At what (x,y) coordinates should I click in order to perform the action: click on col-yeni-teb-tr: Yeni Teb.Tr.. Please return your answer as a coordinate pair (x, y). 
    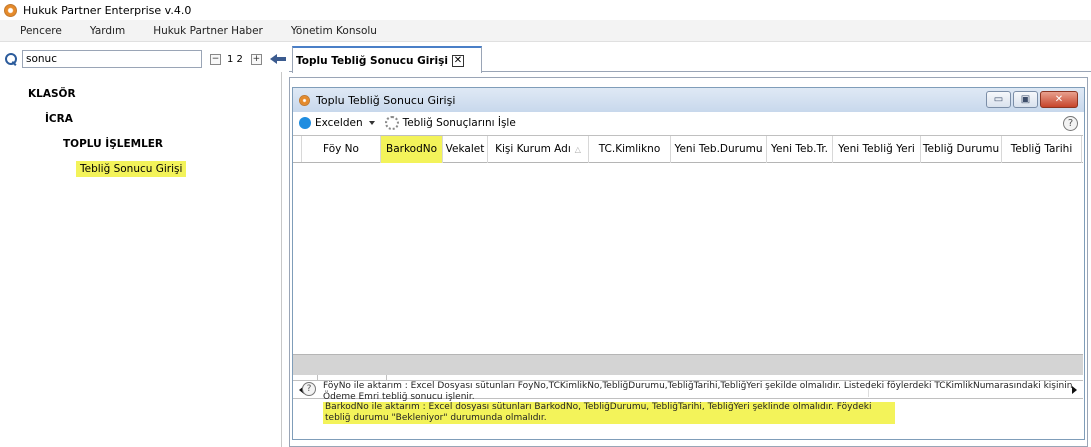
    Looking at the image, I should click on (800, 149).